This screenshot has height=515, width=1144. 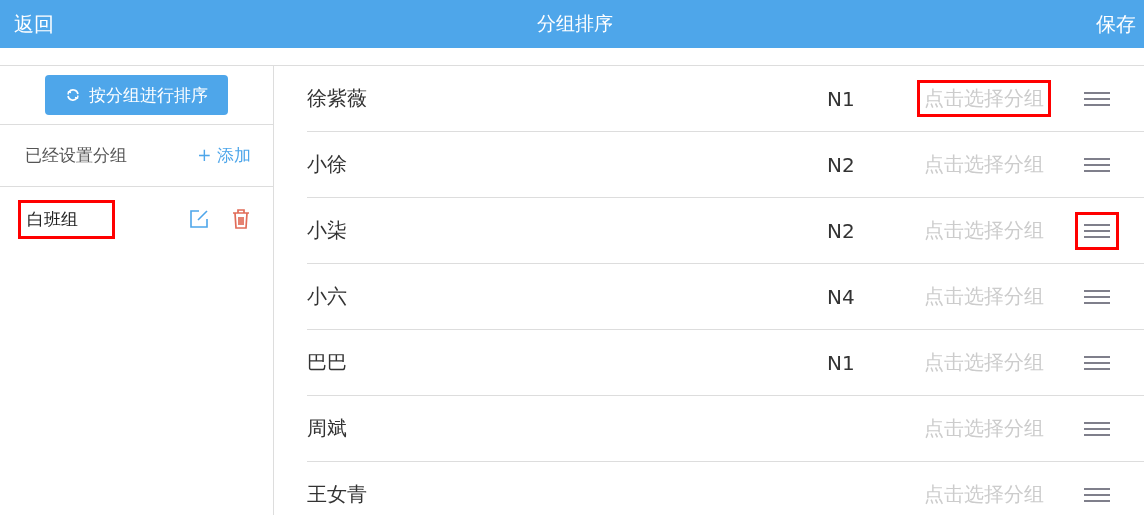 I want to click on staff-name: 巴巴, so click(x=327, y=362).